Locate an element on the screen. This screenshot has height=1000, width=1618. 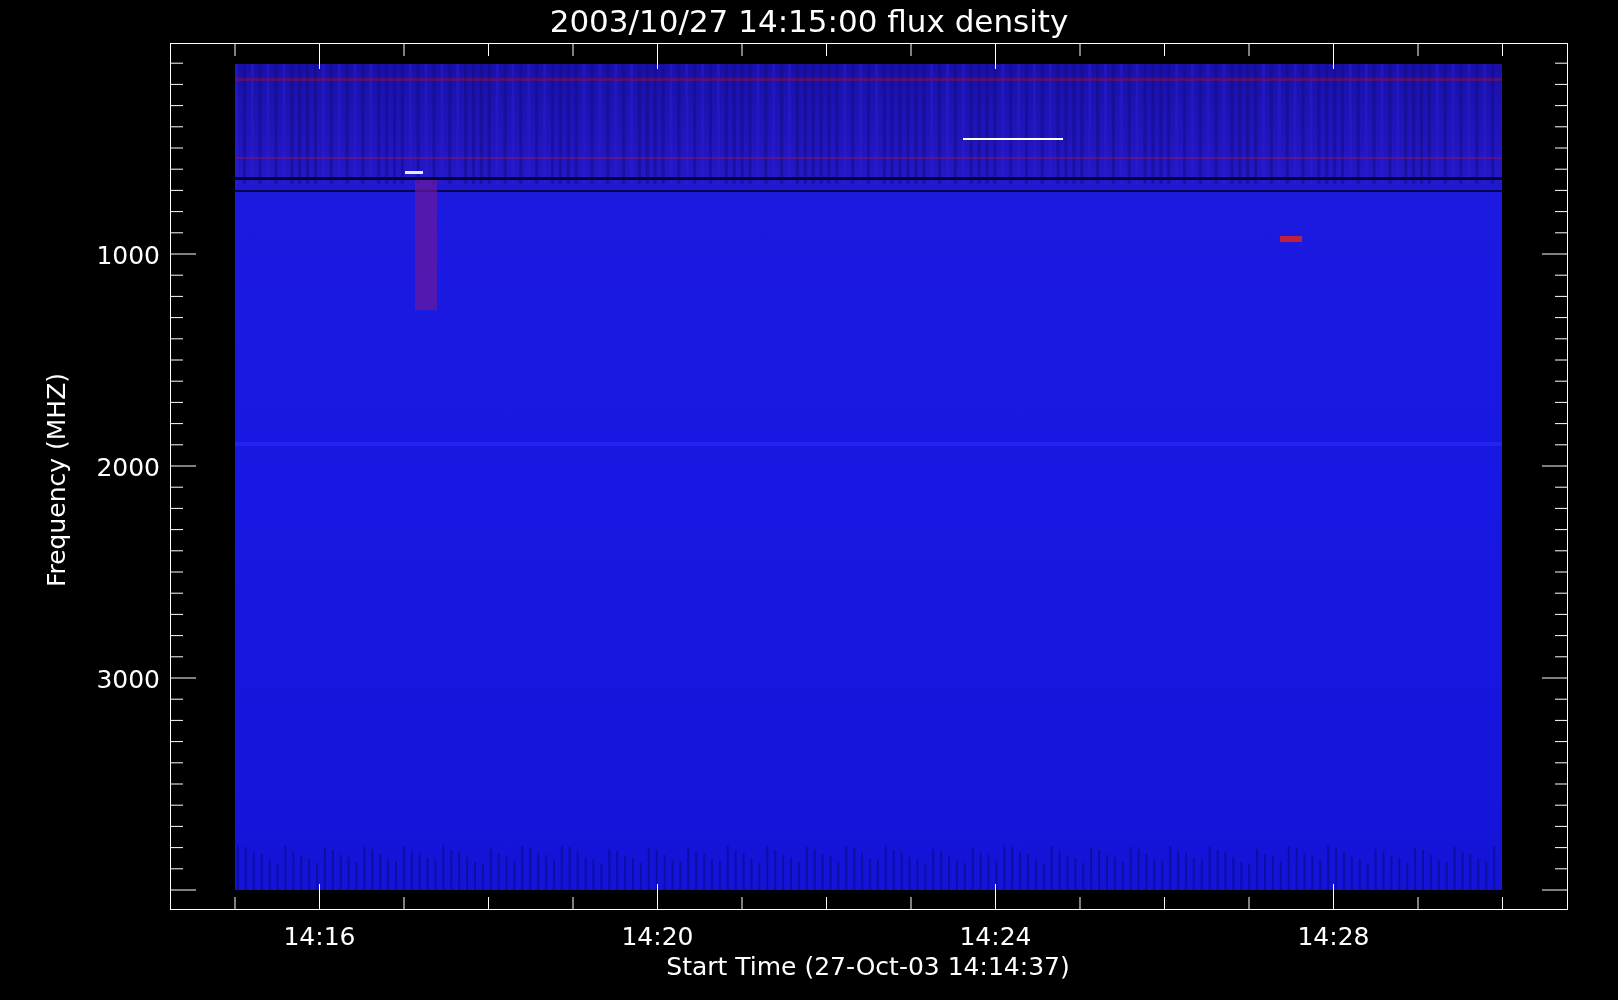
x-axis-label: Start Time (27-Oct-03 14:14:37) is located at coordinates (868, 966).